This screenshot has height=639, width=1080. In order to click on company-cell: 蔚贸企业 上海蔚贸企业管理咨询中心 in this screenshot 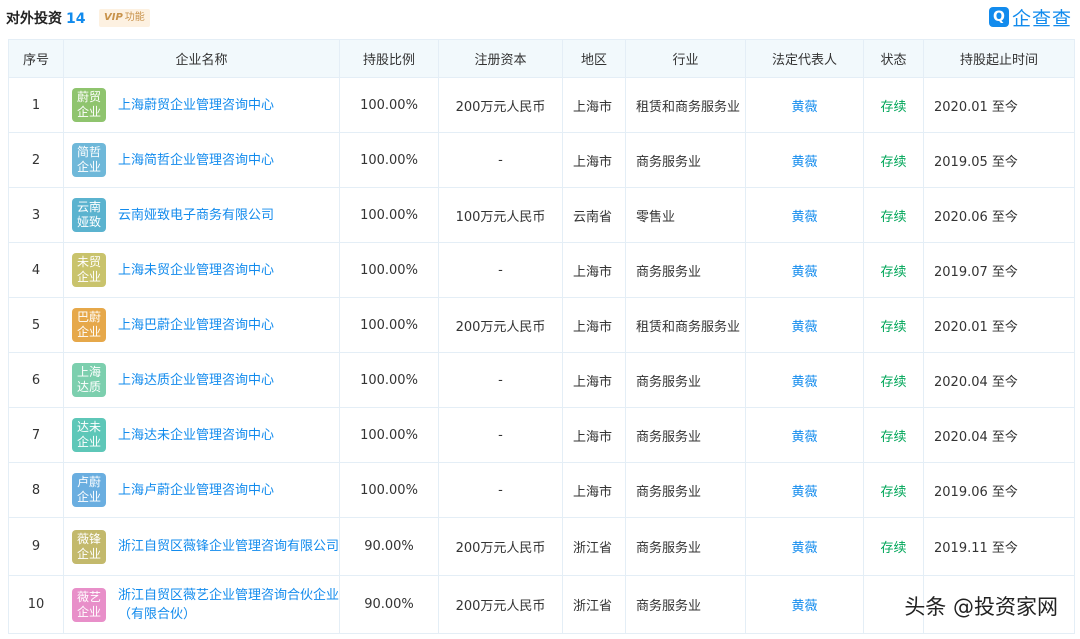, I will do `click(201, 105)`.